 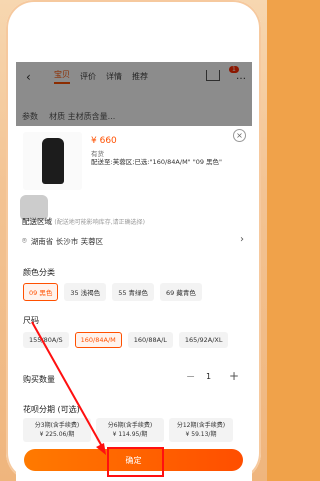 What do you see at coordinates (135, 462) in the screenshot?
I see `highlight-box` at bounding box center [135, 462].